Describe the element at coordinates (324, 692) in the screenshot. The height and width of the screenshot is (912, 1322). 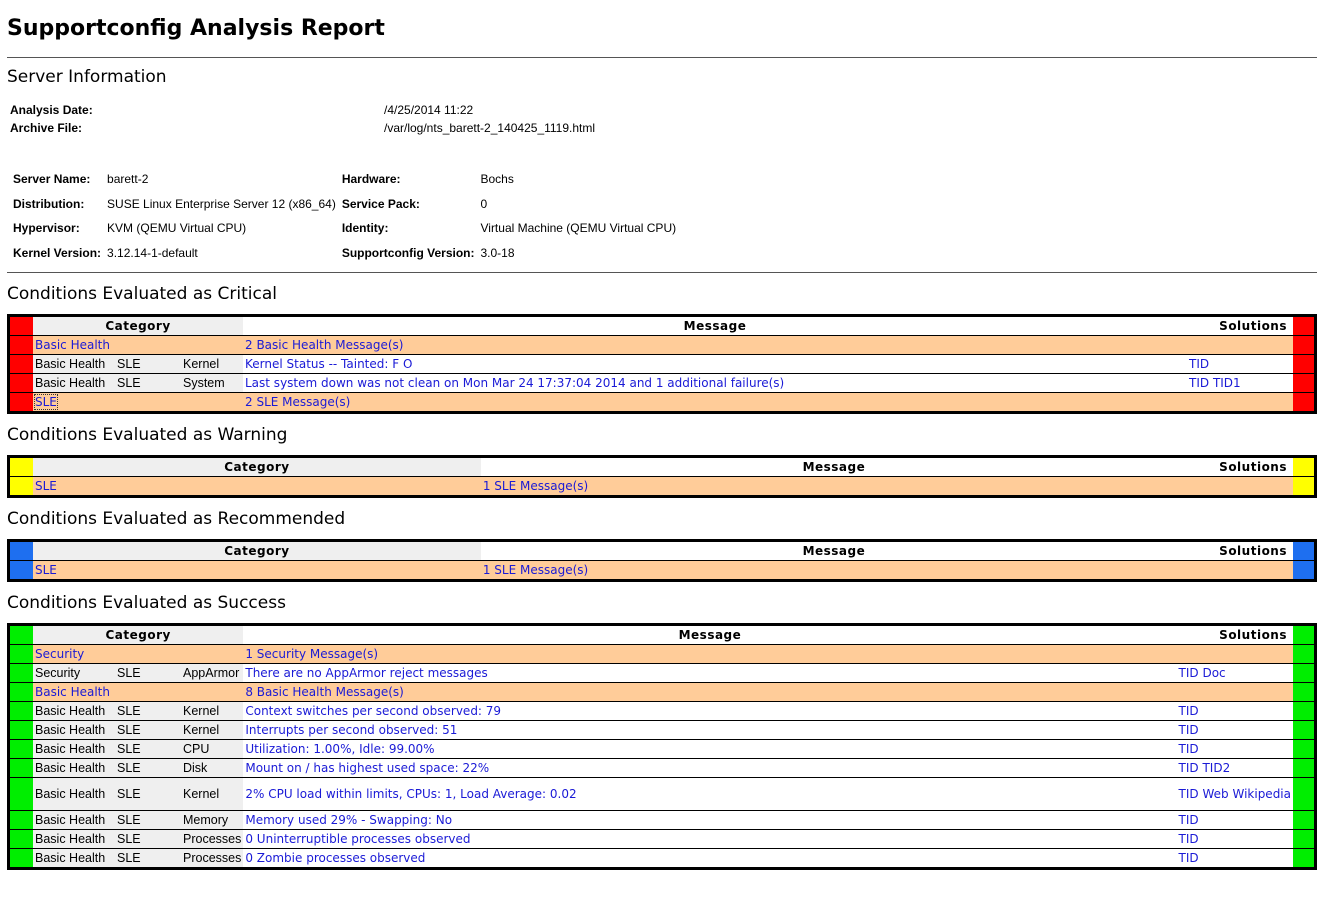
I see `group-message-link: 8 Basic Health Message(s)` at that location.